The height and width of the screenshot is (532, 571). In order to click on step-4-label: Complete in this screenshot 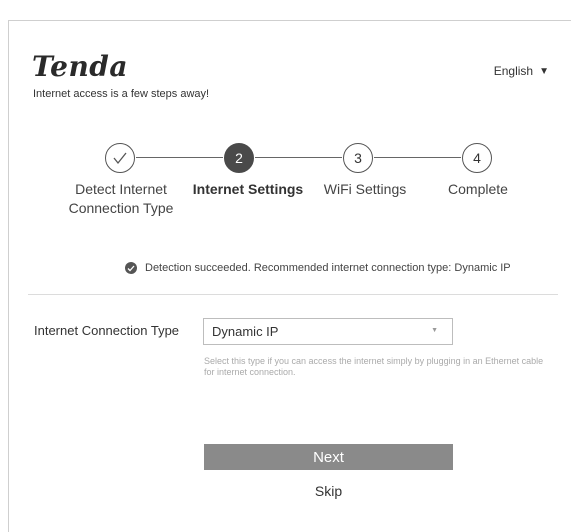, I will do `click(478, 189)`.